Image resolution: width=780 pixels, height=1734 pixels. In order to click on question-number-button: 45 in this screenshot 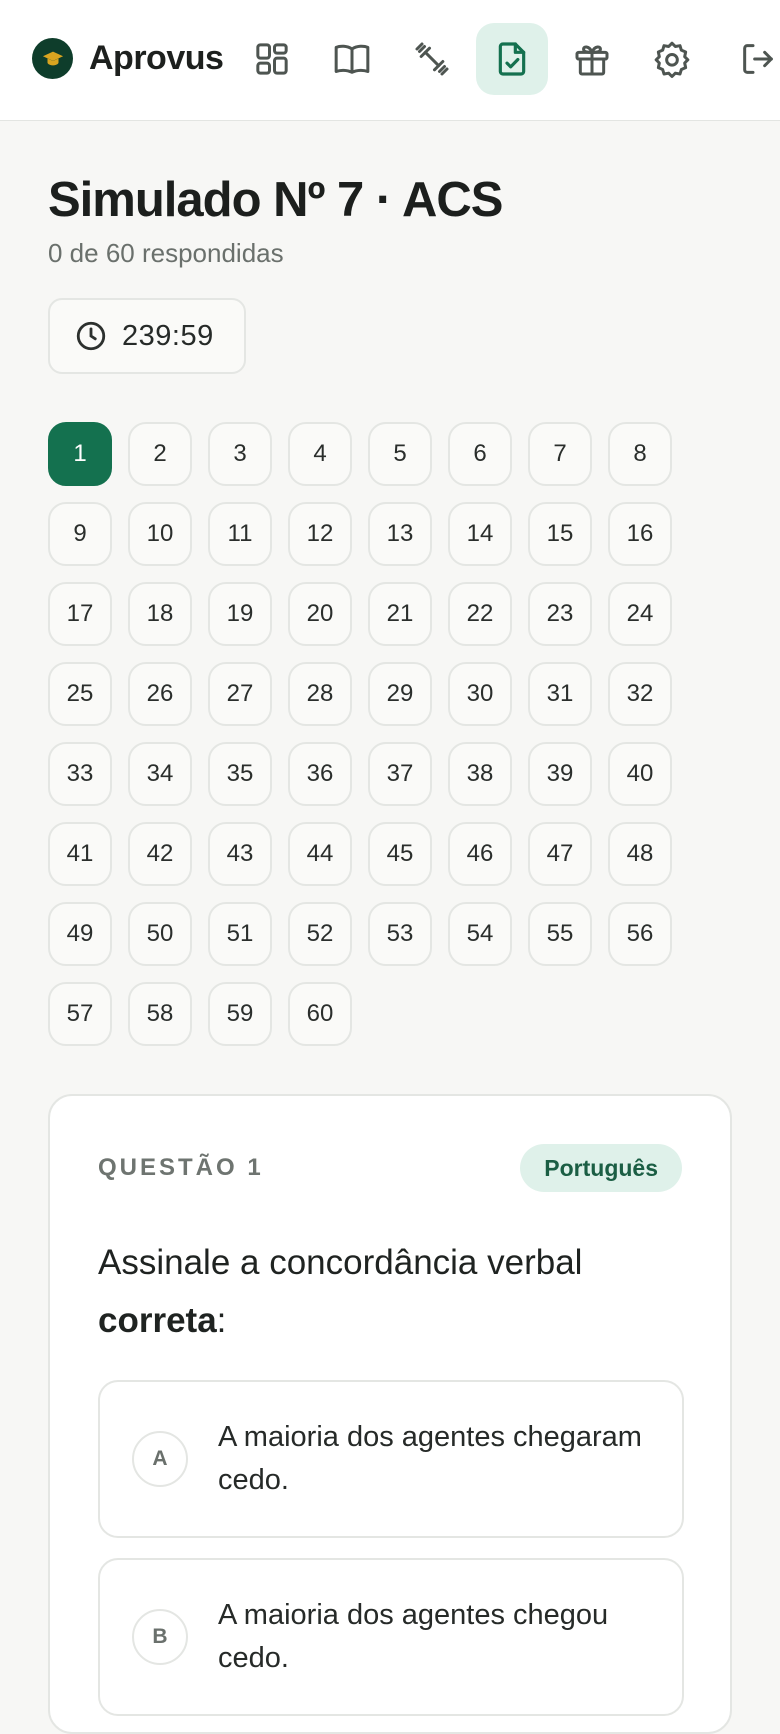, I will do `click(400, 854)`.